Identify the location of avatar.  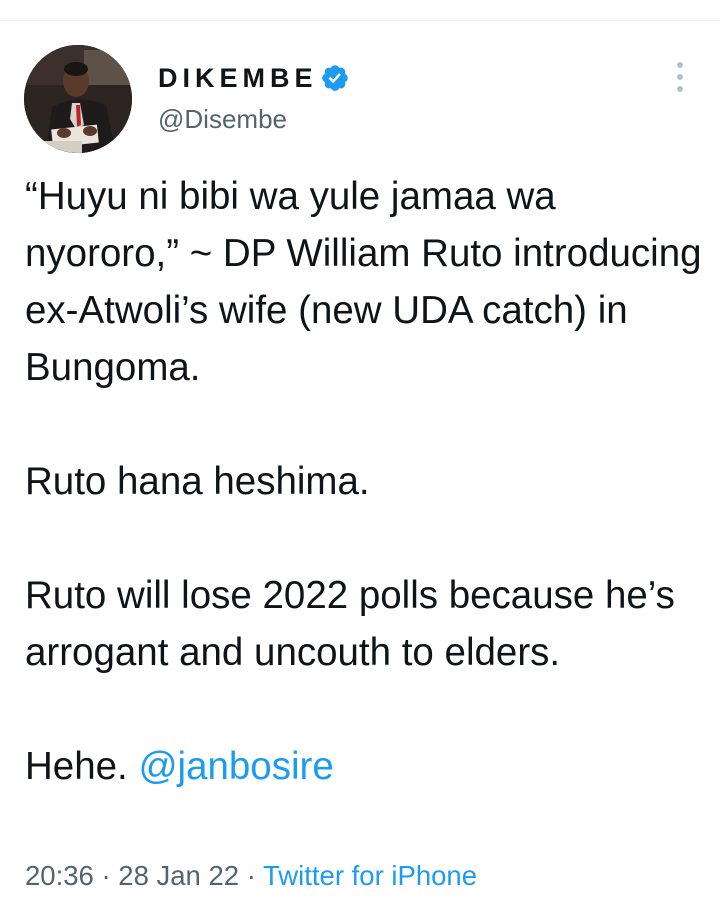
(78, 99).